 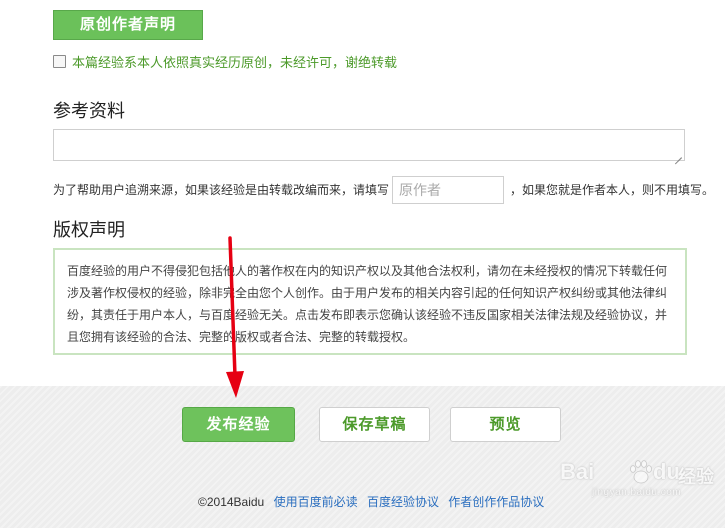 I want to click on original-declaration-row: 本篇经验系本人依照真实经历原创，未经许可，谢绝转载, so click(x=225, y=61).